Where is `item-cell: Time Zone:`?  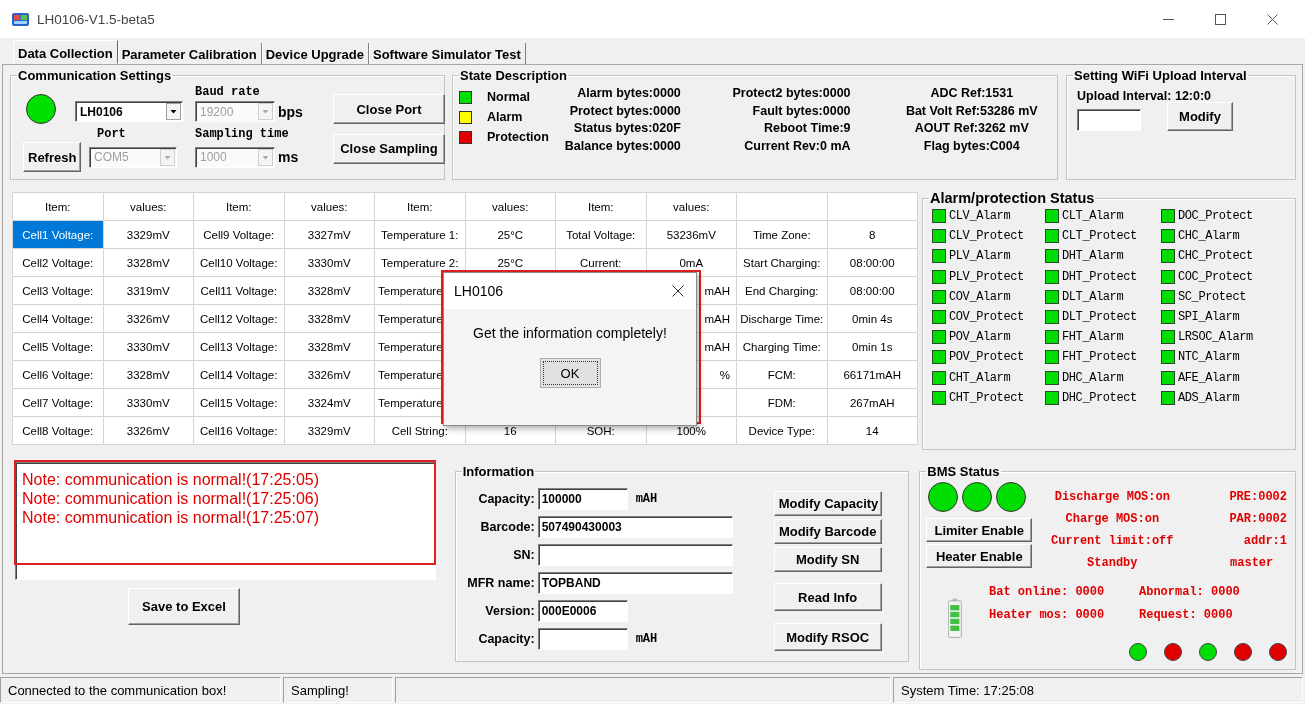
item-cell: Time Zone: is located at coordinates (781, 234).